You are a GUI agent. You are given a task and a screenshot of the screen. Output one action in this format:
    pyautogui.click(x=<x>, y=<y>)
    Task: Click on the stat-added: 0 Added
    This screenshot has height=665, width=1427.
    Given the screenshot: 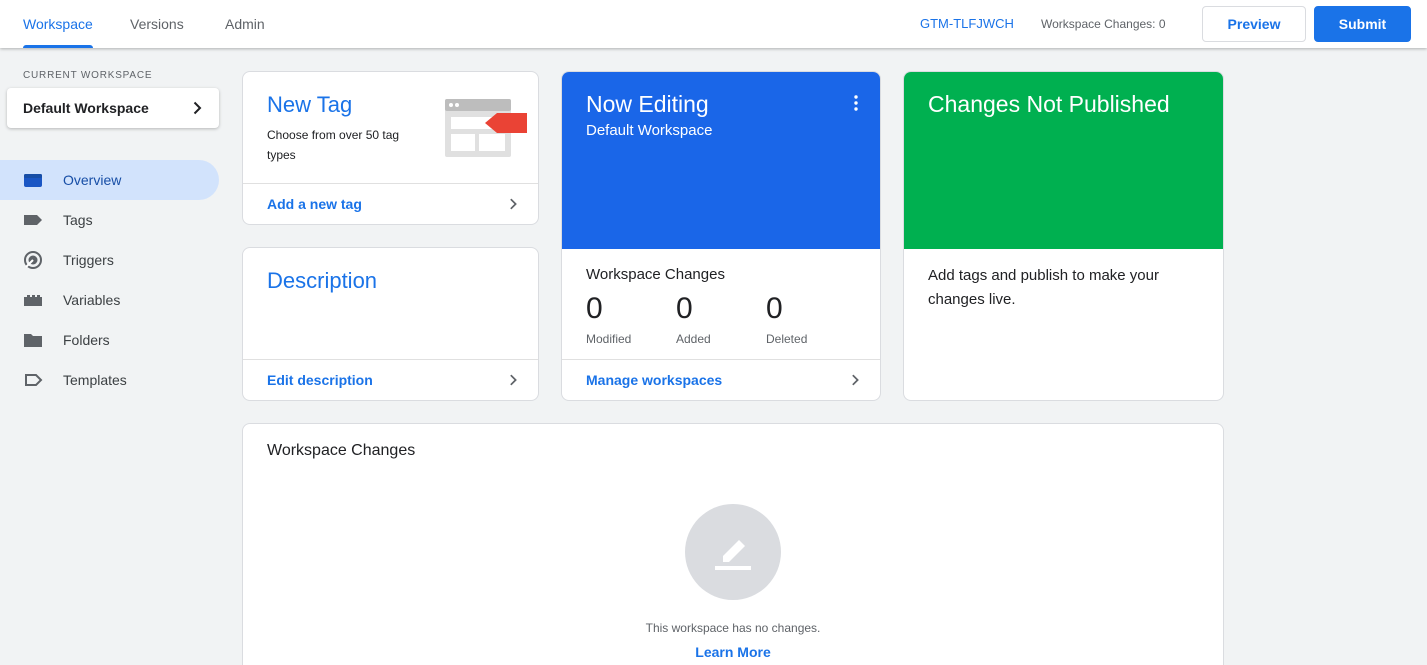 What is the action you would take?
    pyautogui.click(x=693, y=319)
    